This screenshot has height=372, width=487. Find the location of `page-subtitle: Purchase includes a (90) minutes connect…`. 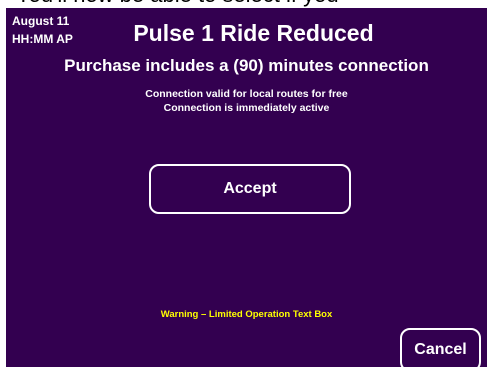

page-subtitle: Purchase includes a (90) minutes connect… is located at coordinates (246, 65).